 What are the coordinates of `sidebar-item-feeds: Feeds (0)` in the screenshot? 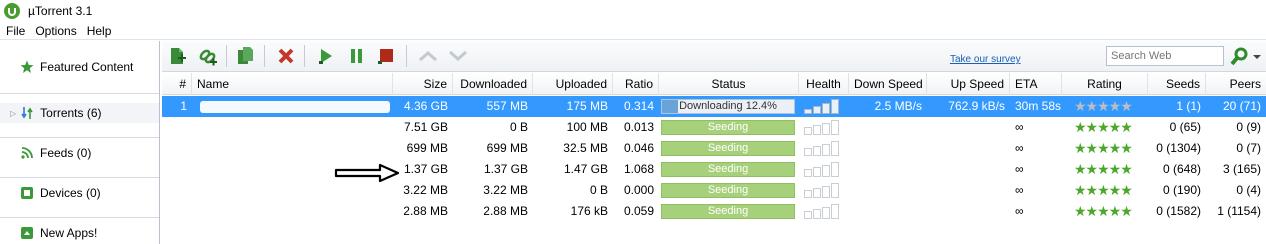 It's located at (79, 153).